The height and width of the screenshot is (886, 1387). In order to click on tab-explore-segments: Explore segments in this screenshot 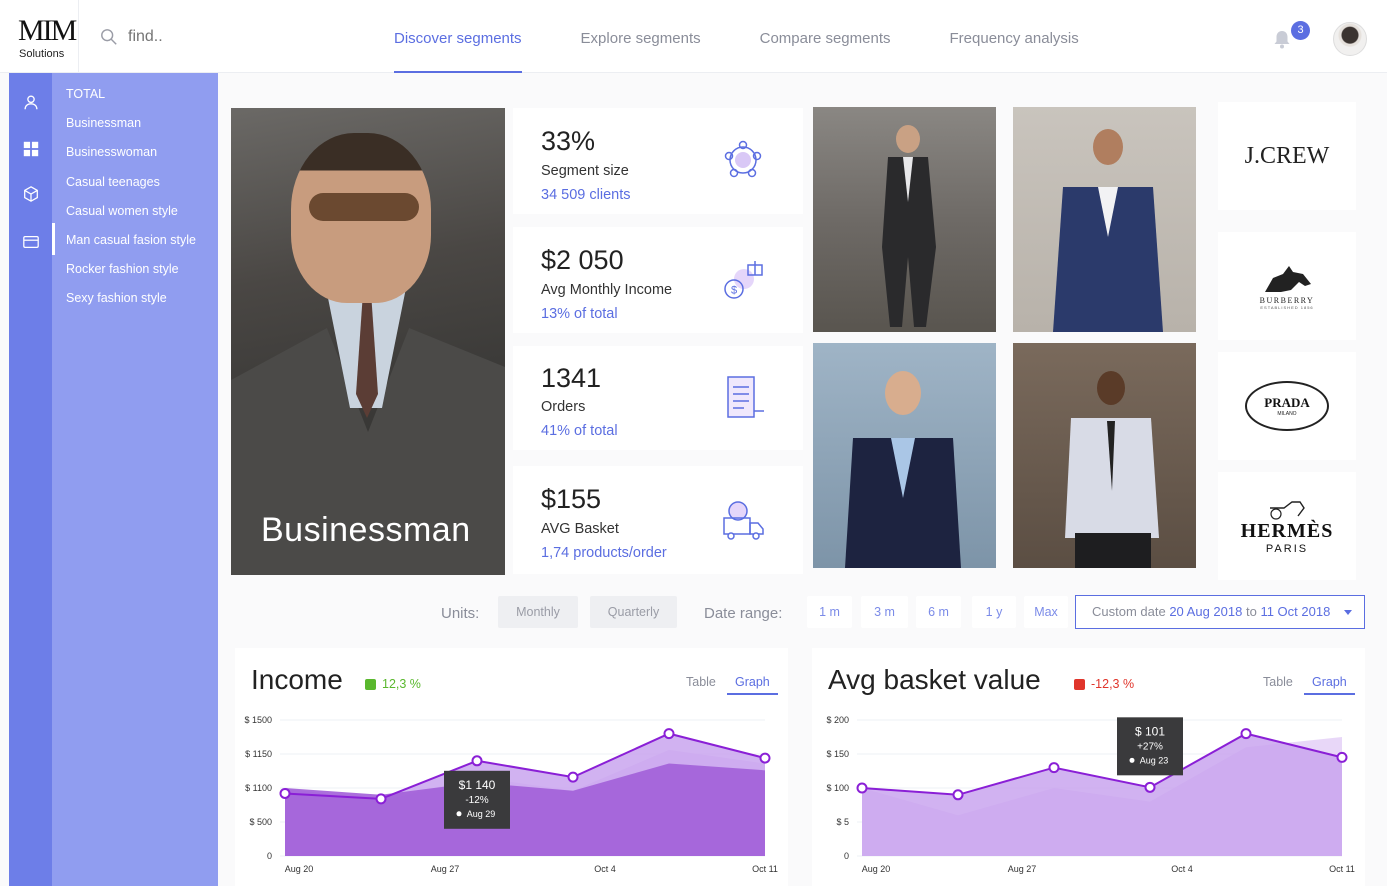, I will do `click(641, 36)`.